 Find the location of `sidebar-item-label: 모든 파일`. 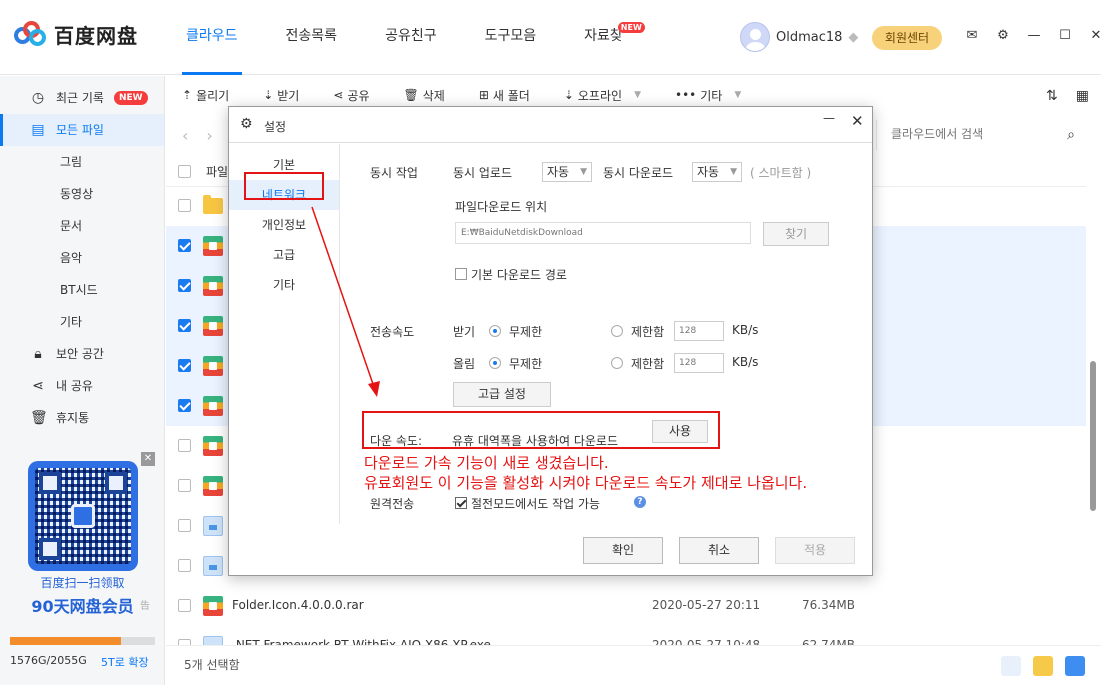

sidebar-item-label: 모든 파일 is located at coordinates (80, 130).